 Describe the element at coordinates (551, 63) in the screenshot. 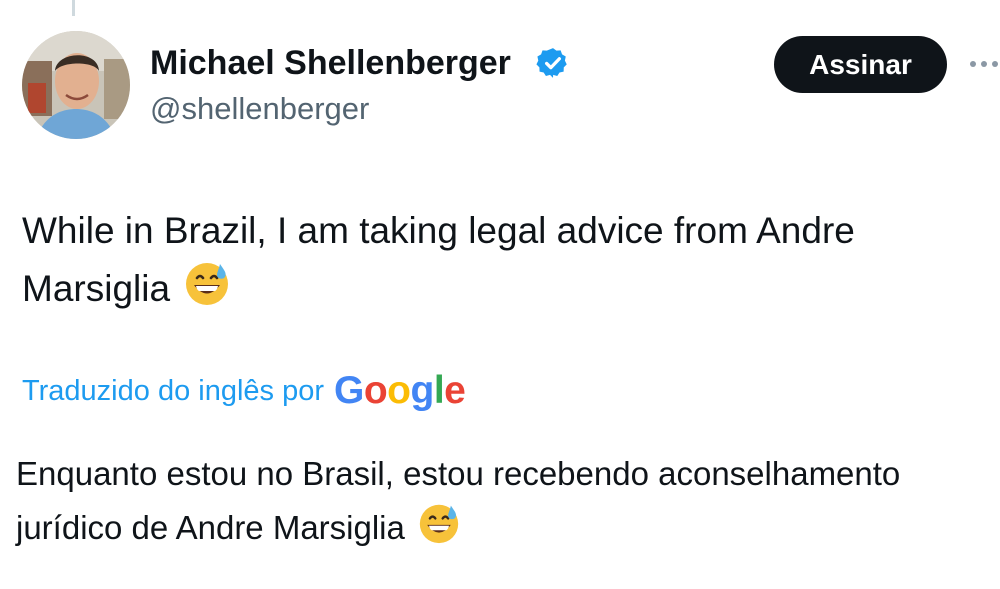

I see `verified-badge-icon` at that location.